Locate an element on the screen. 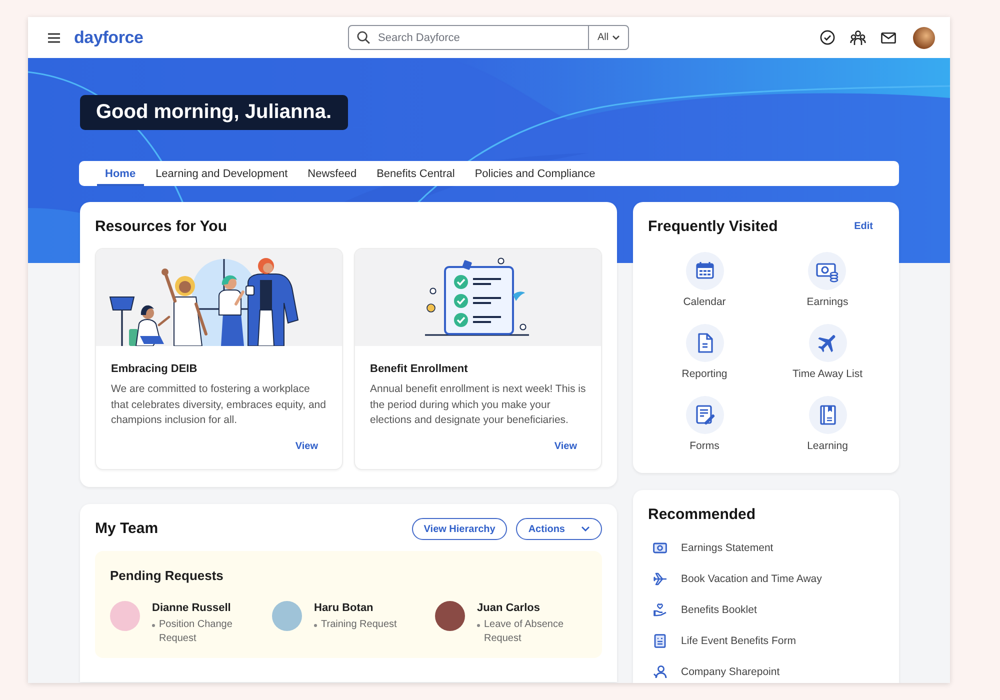 This screenshot has width=1000, height=700. recommended-link: Company Sharepoint is located at coordinates (717, 669).